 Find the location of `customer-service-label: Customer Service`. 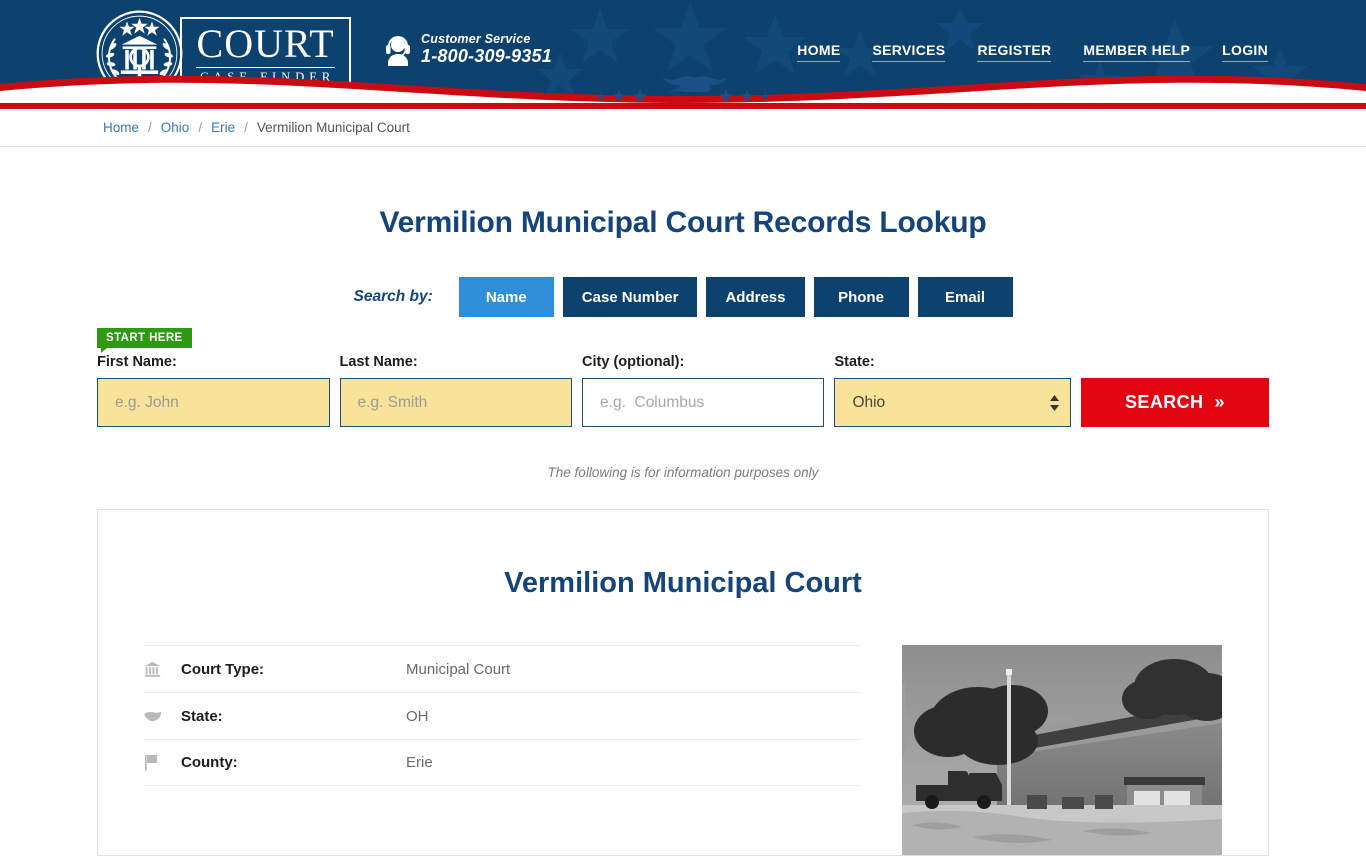

customer-service-label: Customer Service is located at coordinates (476, 39).